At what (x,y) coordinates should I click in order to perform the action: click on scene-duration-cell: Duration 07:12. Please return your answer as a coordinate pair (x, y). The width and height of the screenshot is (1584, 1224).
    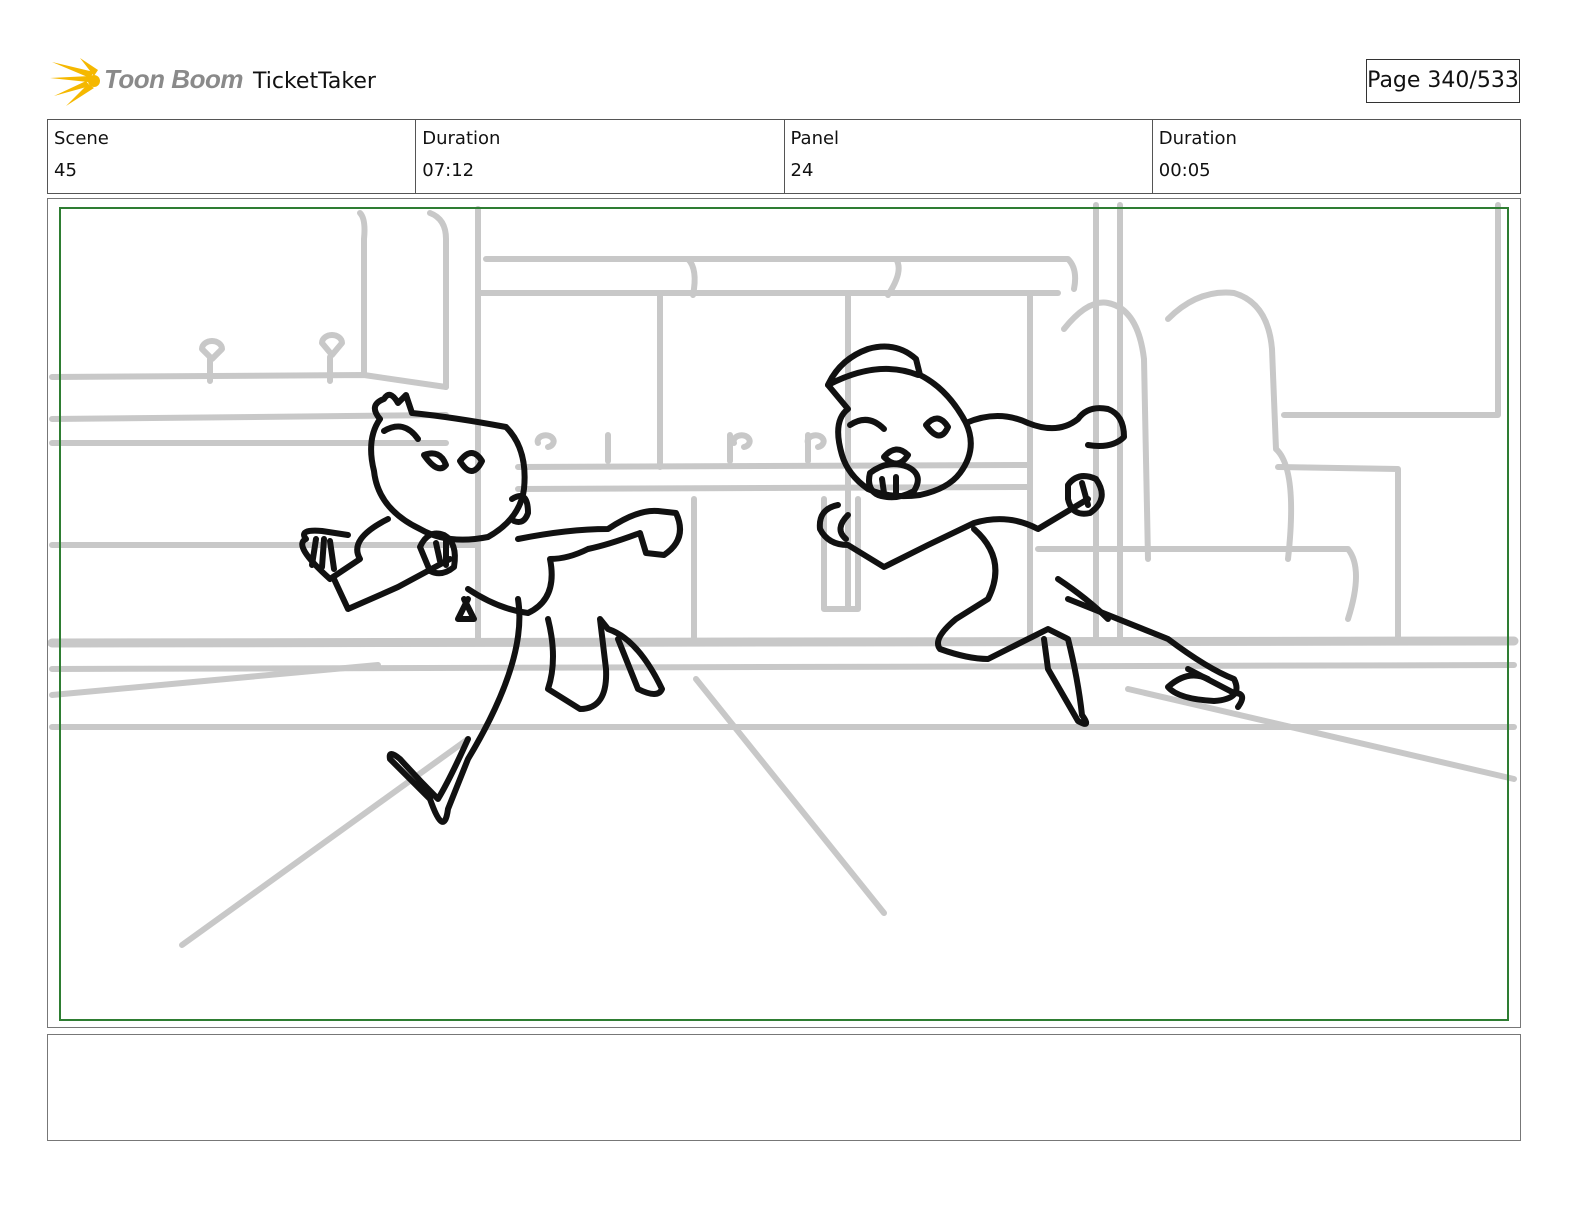
    Looking at the image, I should click on (600, 156).